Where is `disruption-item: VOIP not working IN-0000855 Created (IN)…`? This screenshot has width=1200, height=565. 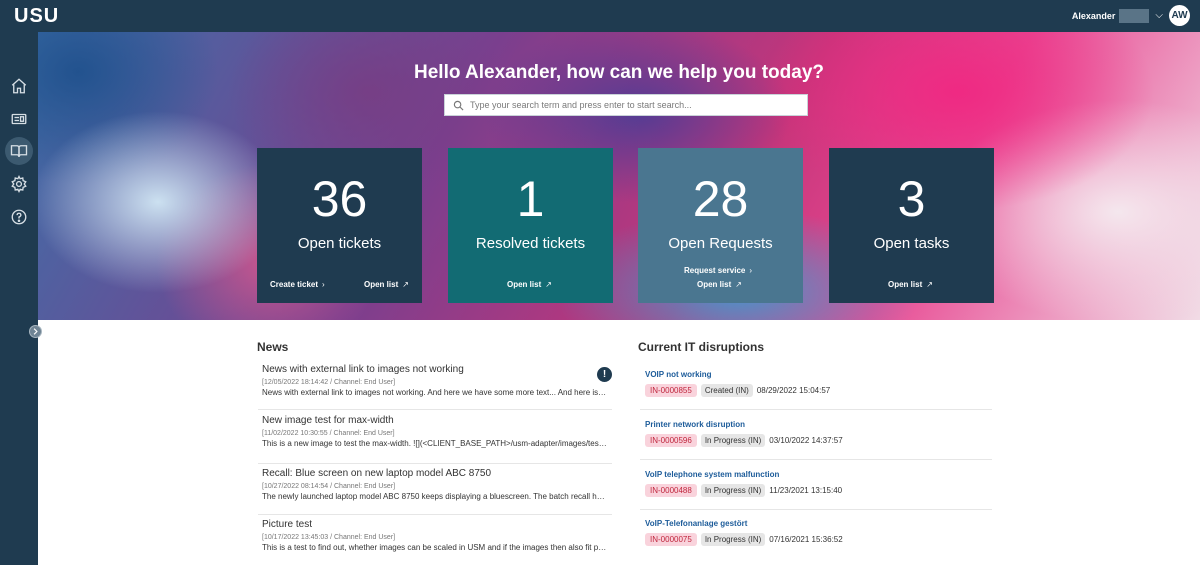
disruption-item: VOIP not working IN-0000855 Created (IN)… is located at coordinates (816, 390).